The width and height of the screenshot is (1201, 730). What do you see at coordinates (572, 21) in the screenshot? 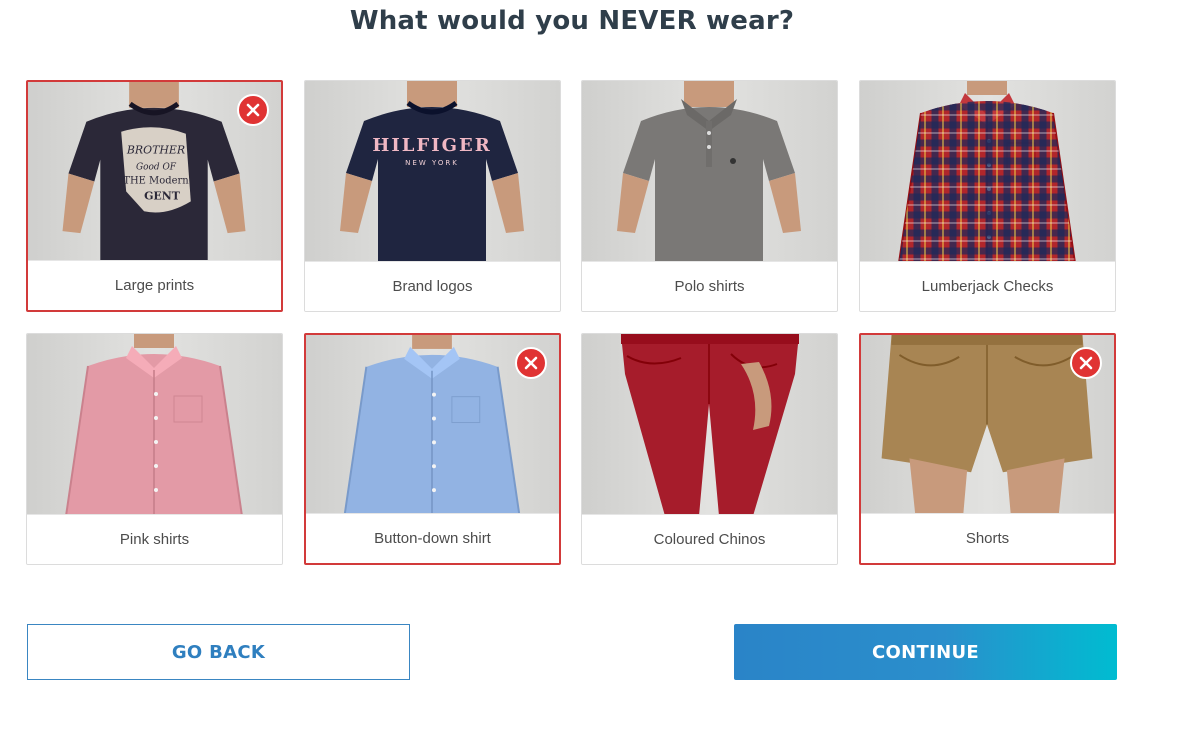
I see `page-title: What would you NEVER wear?` at bounding box center [572, 21].